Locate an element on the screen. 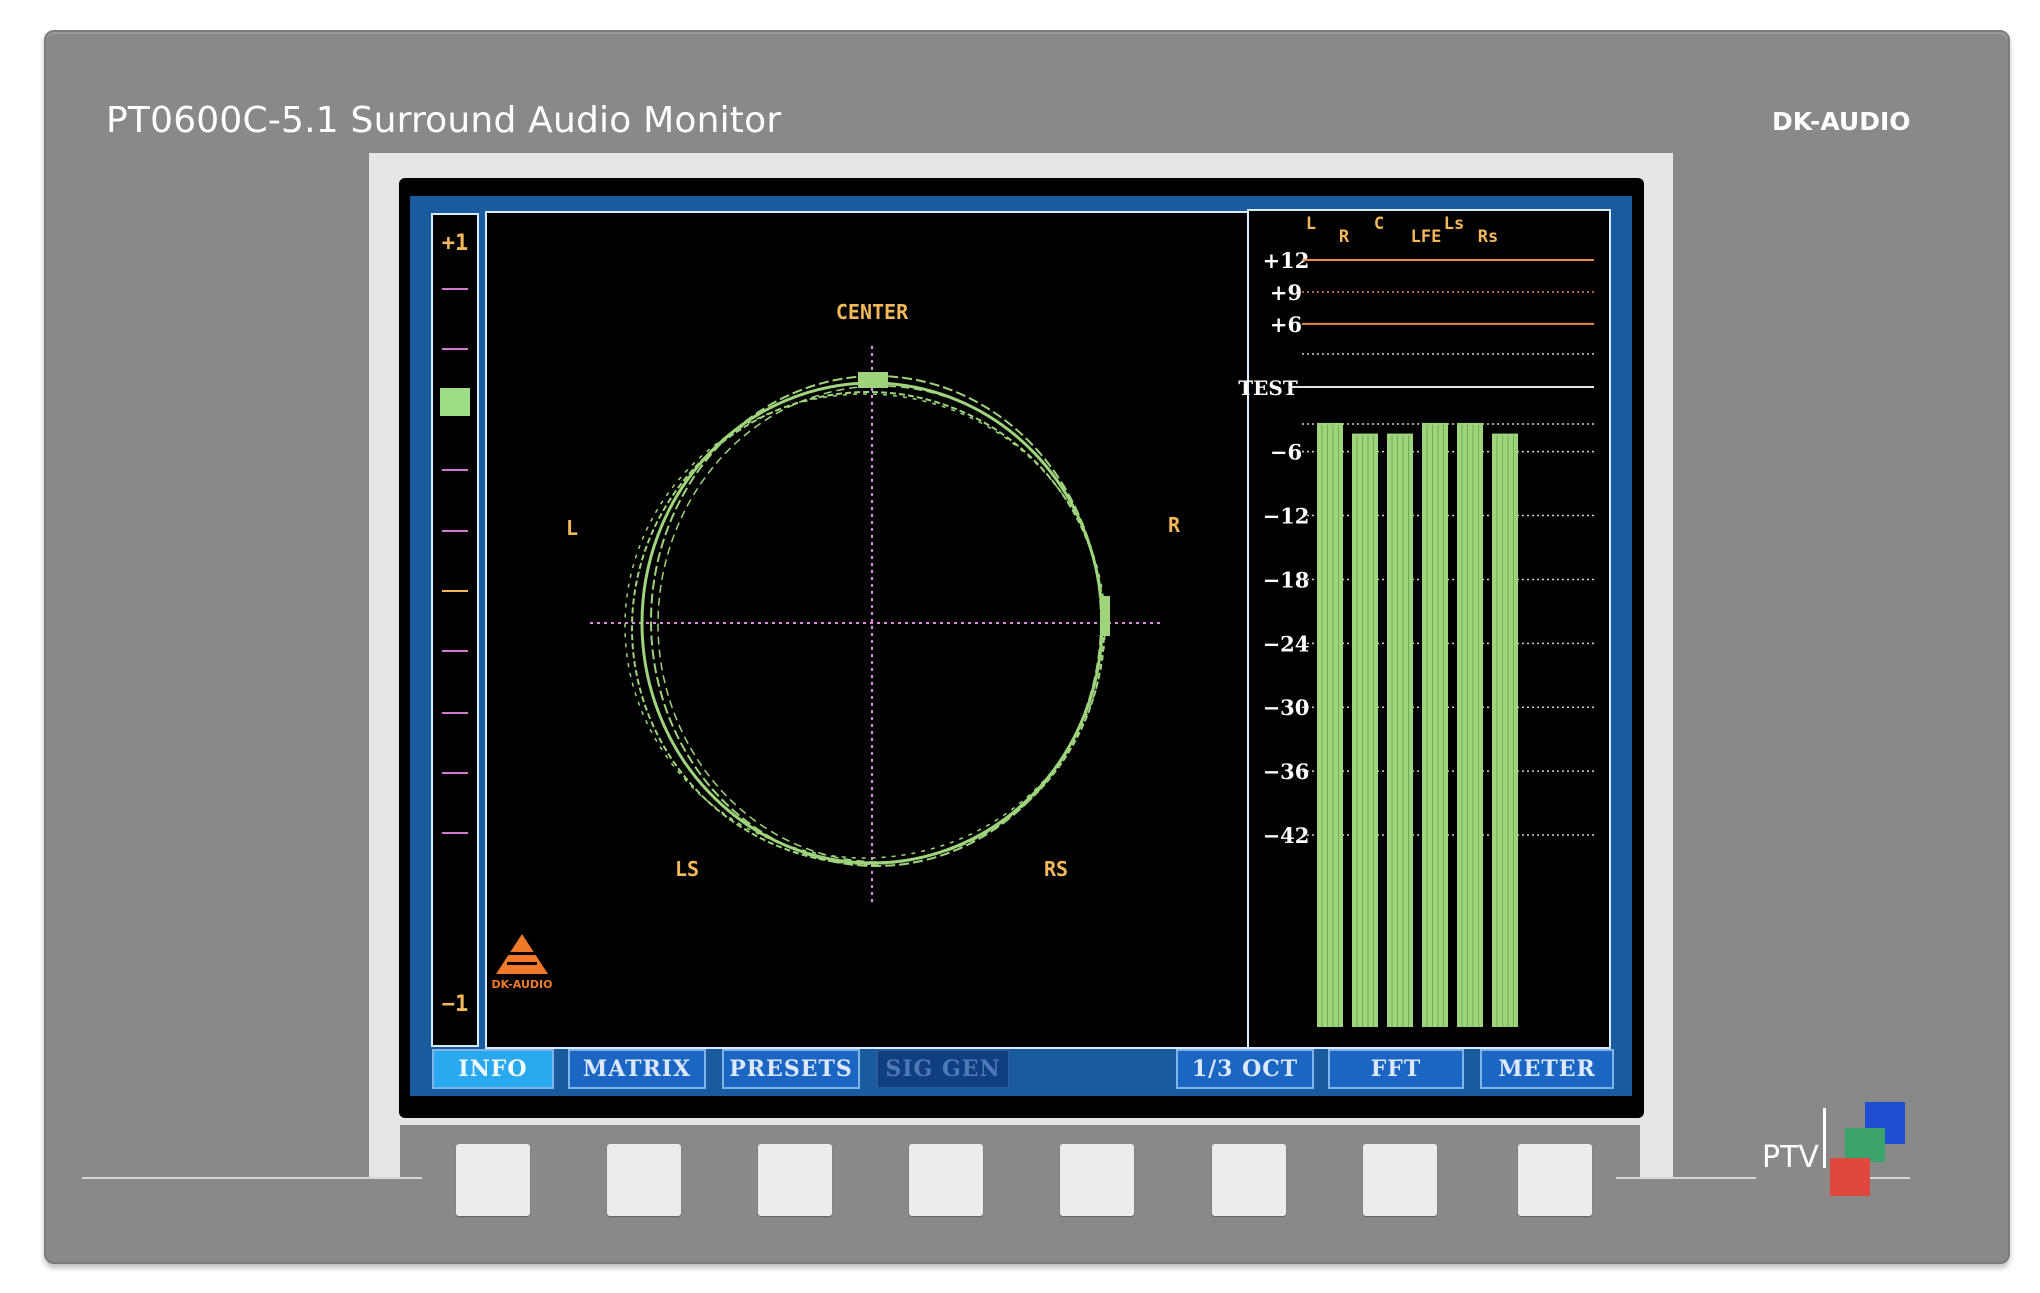 This screenshot has height=1293, width=2040. bezel-lower-strip is located at coordinates (1020, 1160).